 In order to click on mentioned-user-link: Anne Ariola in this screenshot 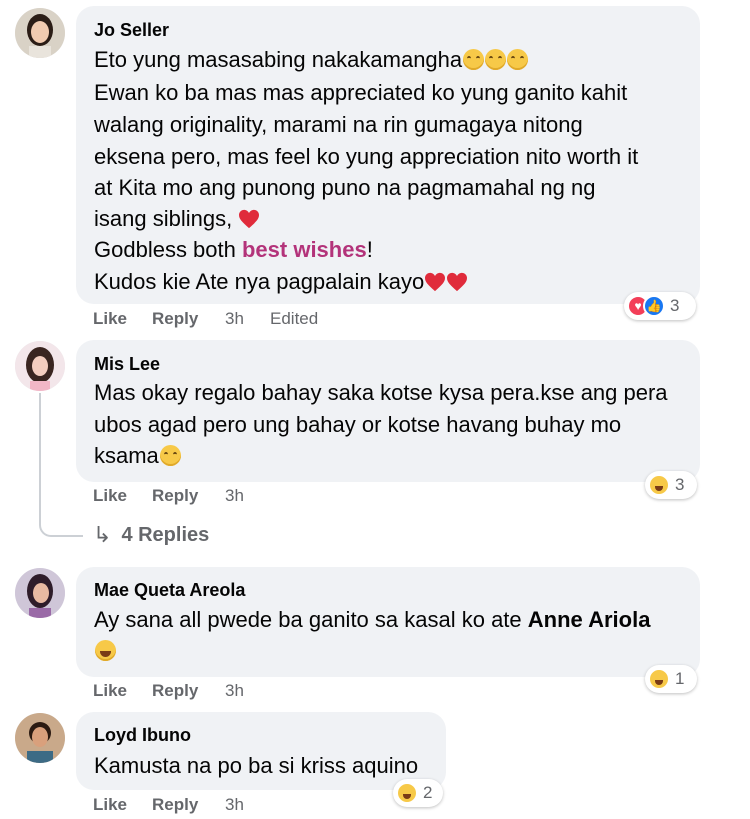, I will do `click(589, 619)`.